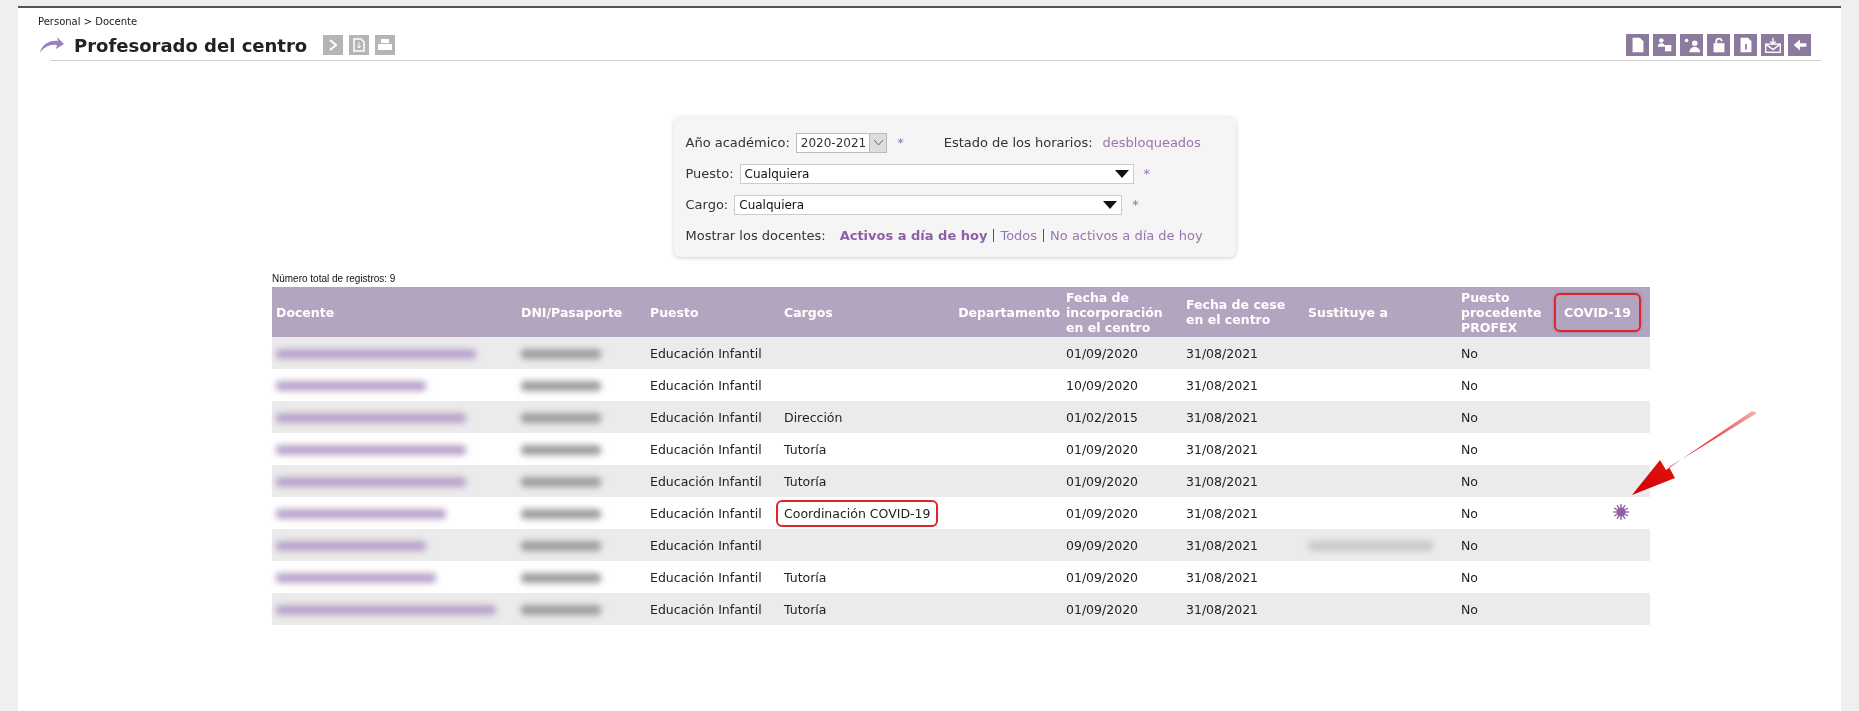 The image size is (1859, 711). I want to click on table-cell: 10/09/2020, so click(1122, 385).